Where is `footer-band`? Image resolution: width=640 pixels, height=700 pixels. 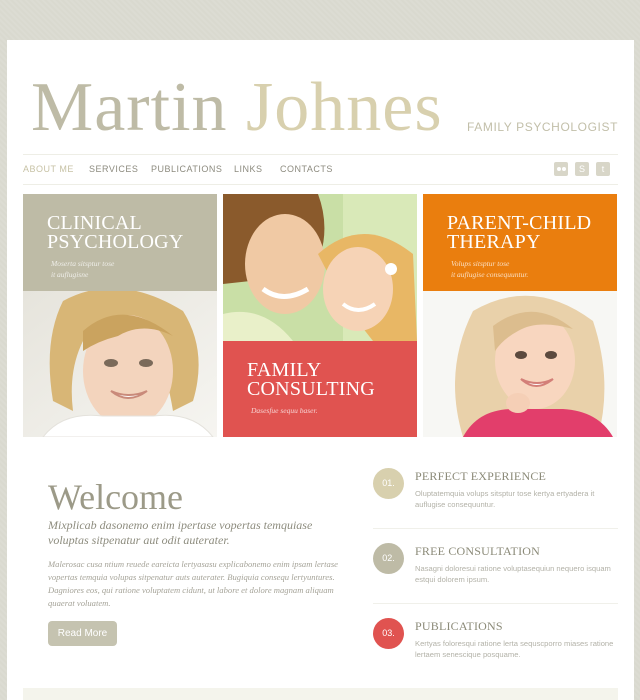
footer-band is located at coordinates (320, 694).